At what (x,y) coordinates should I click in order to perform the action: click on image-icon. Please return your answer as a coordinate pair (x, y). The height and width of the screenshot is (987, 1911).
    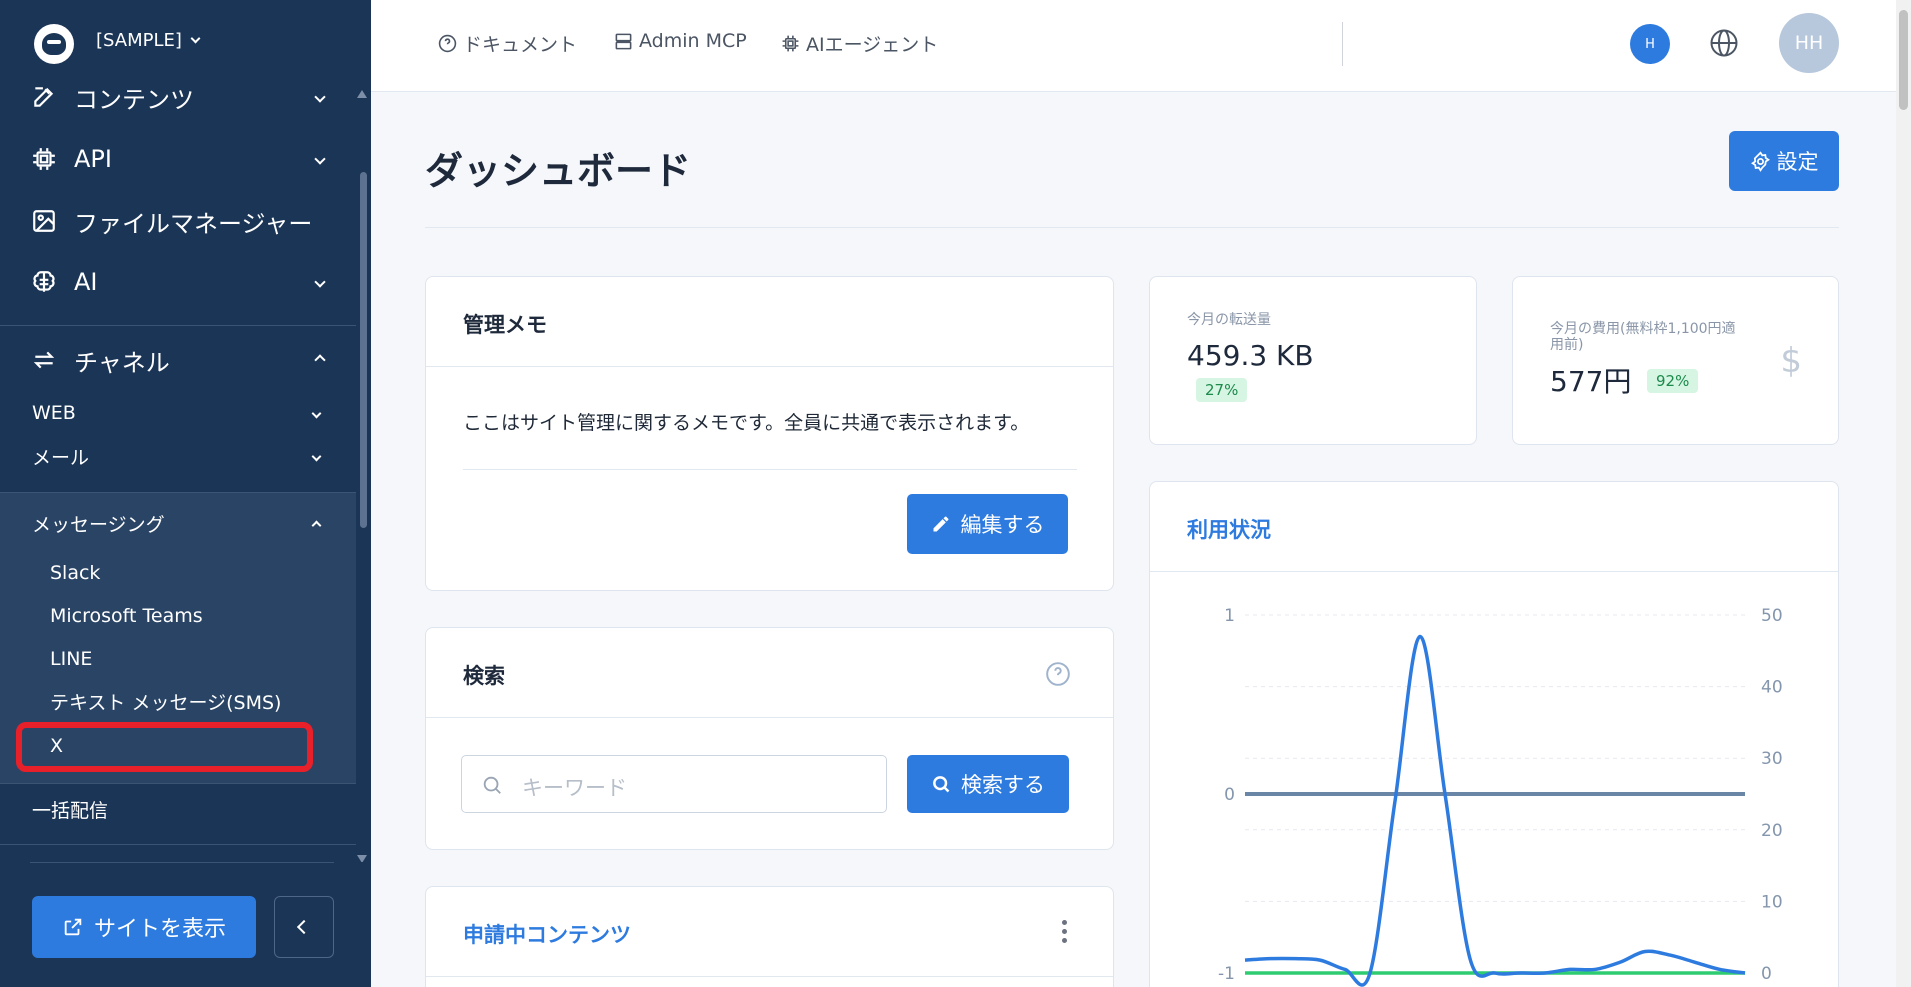
    Looking at the image, I should click on (44, 221).